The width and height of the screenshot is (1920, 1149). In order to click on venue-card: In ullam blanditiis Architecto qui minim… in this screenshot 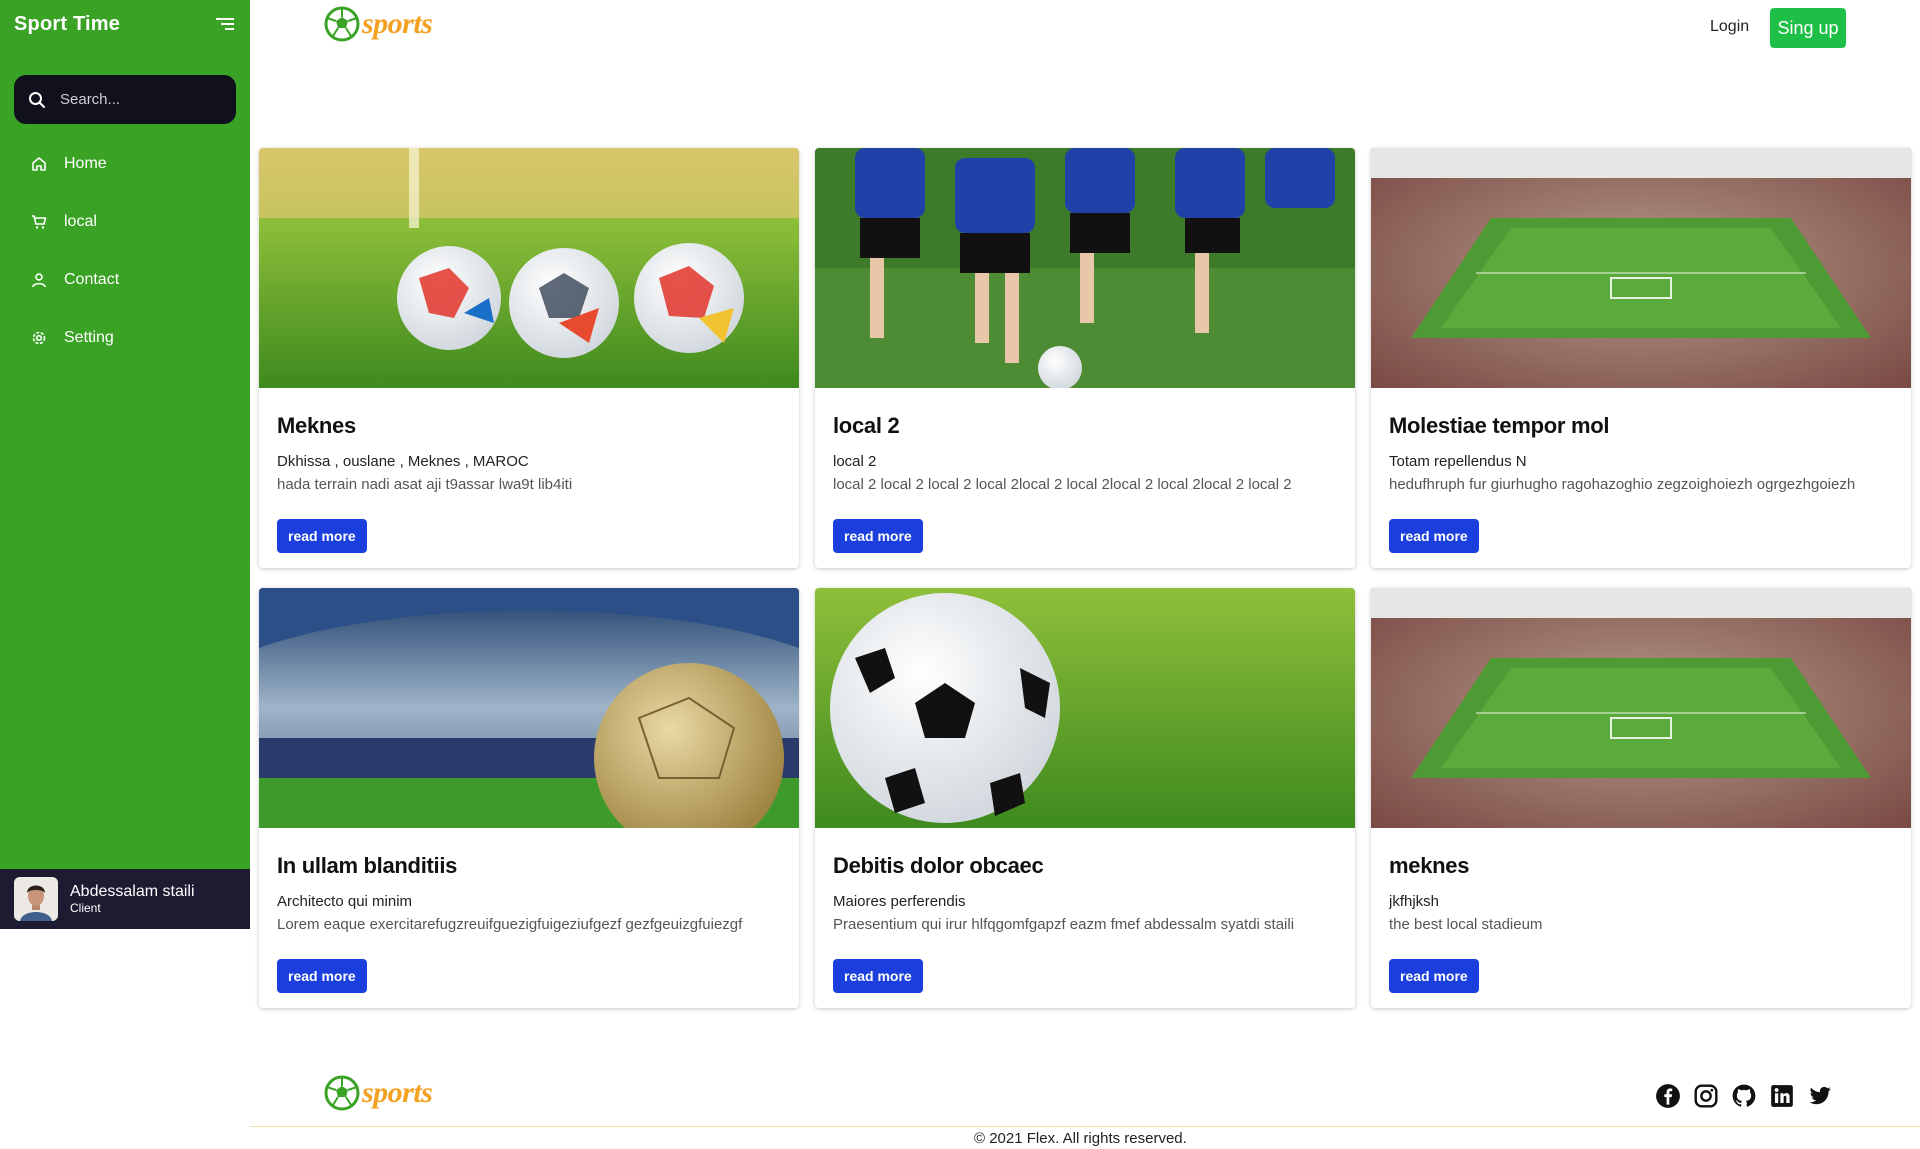, I will do `click(529, 798)`.